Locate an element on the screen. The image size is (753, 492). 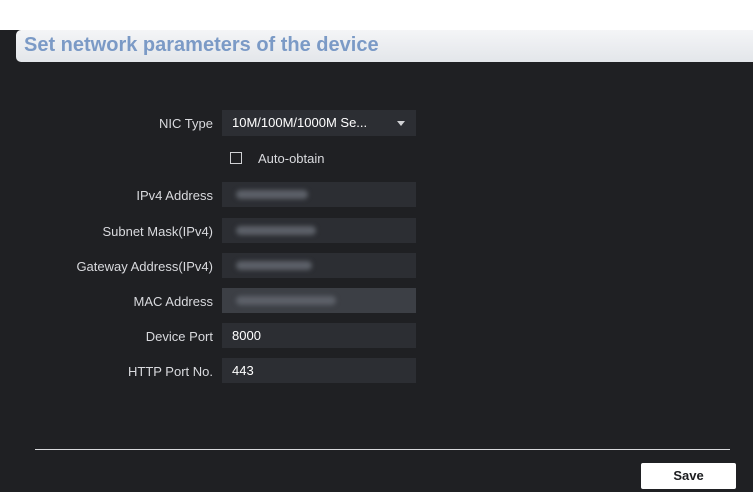
auto-obtain-checkbox is located at coordinates (236, 158).